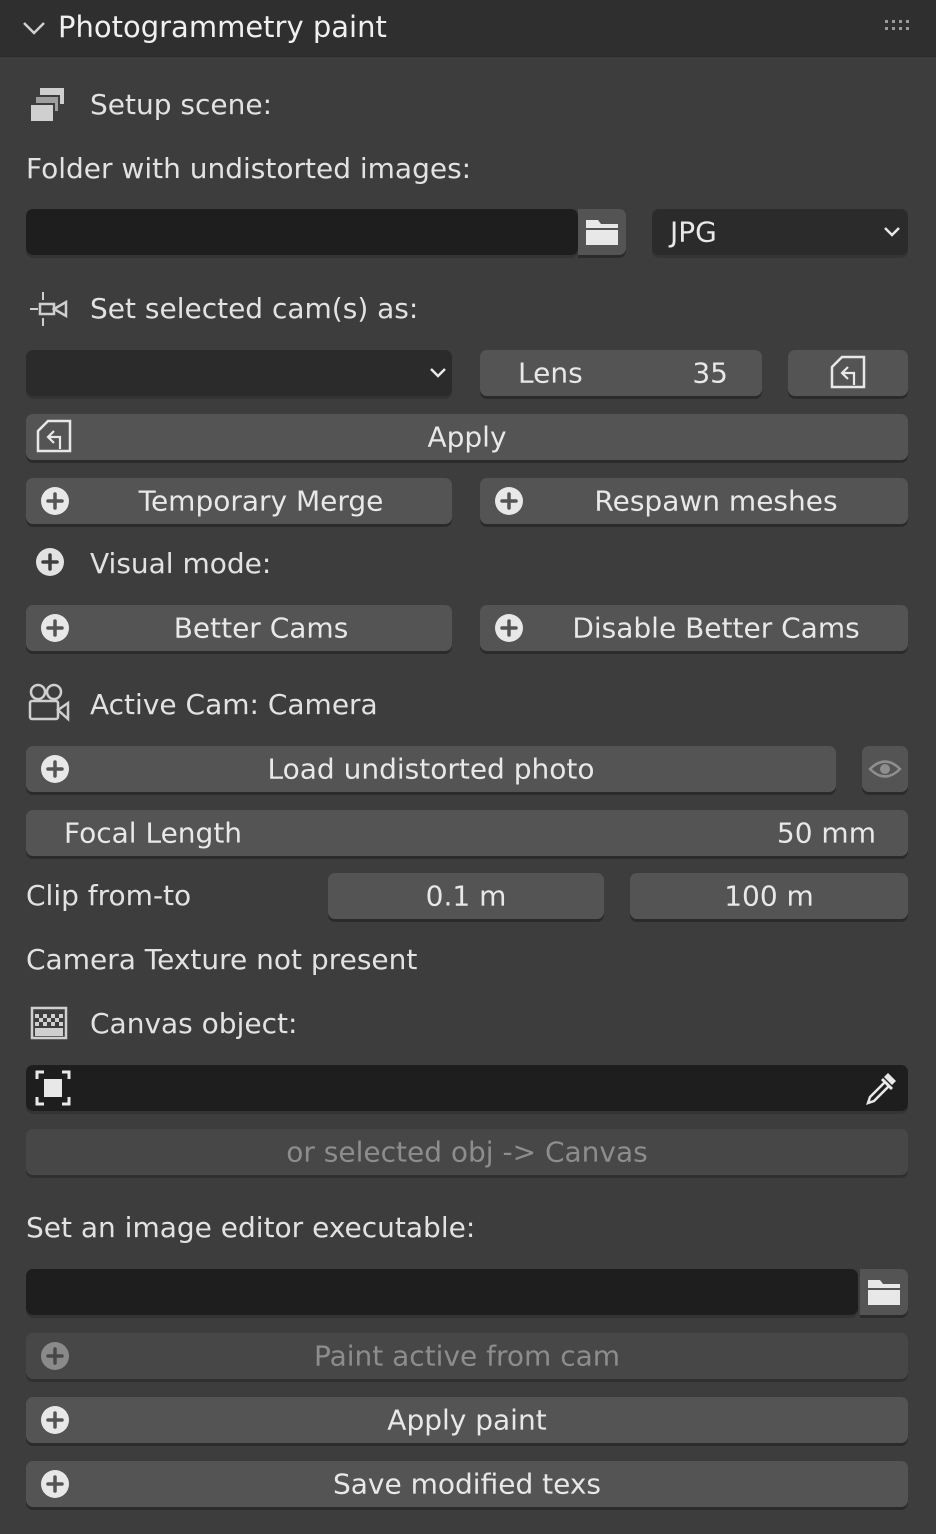 This screenshot has width=936, height=1534. I want to click on apply-button: Apply, so click(467, 437).